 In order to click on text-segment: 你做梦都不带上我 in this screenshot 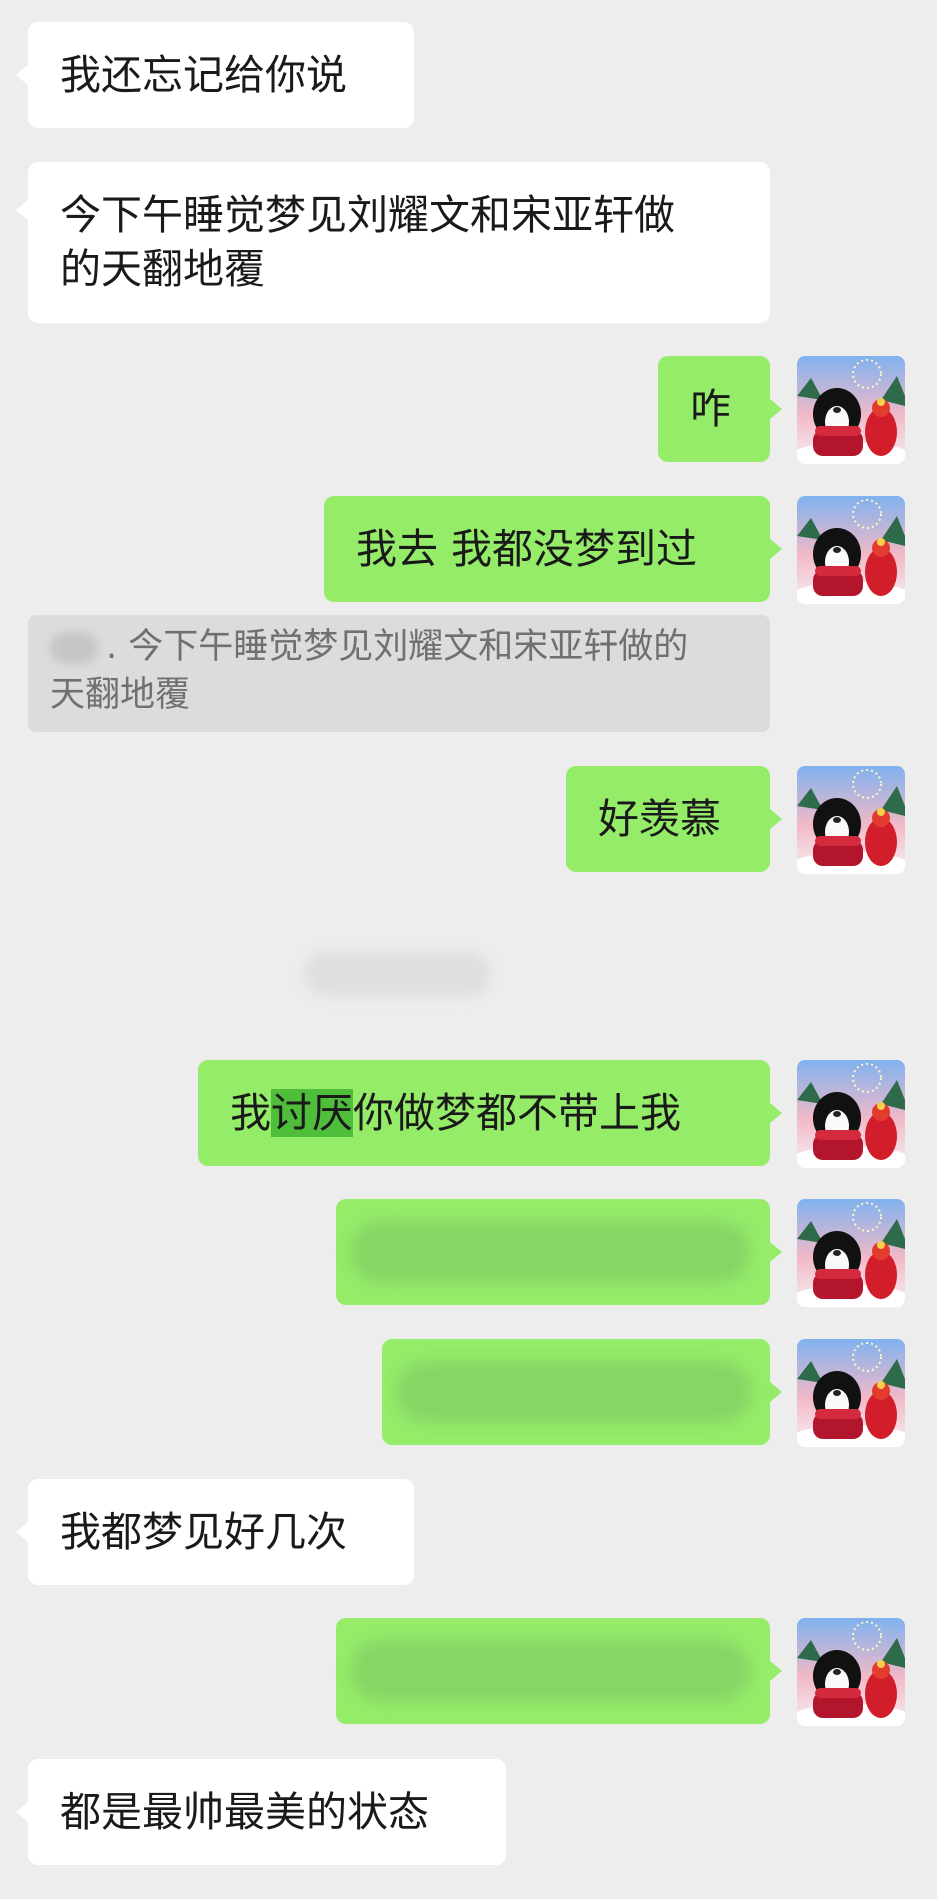, I will do `click(517, 1113)`.